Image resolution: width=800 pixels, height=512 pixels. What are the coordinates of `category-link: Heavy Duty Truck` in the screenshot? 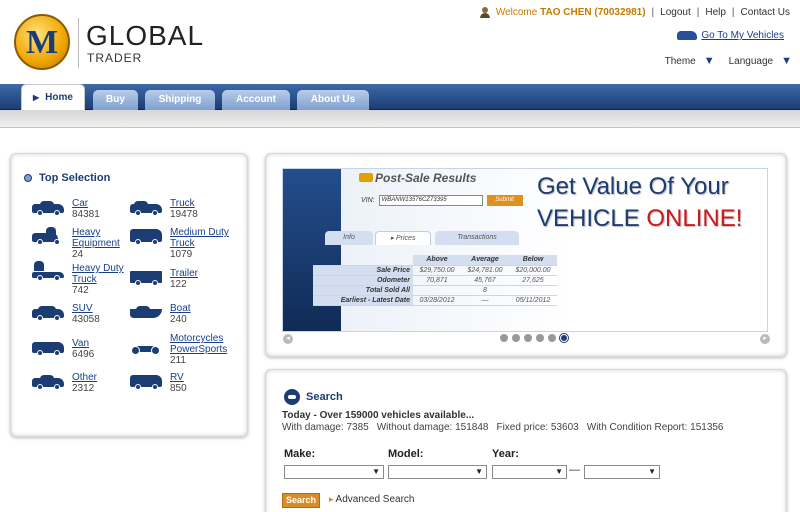 It's located at (98, 274).